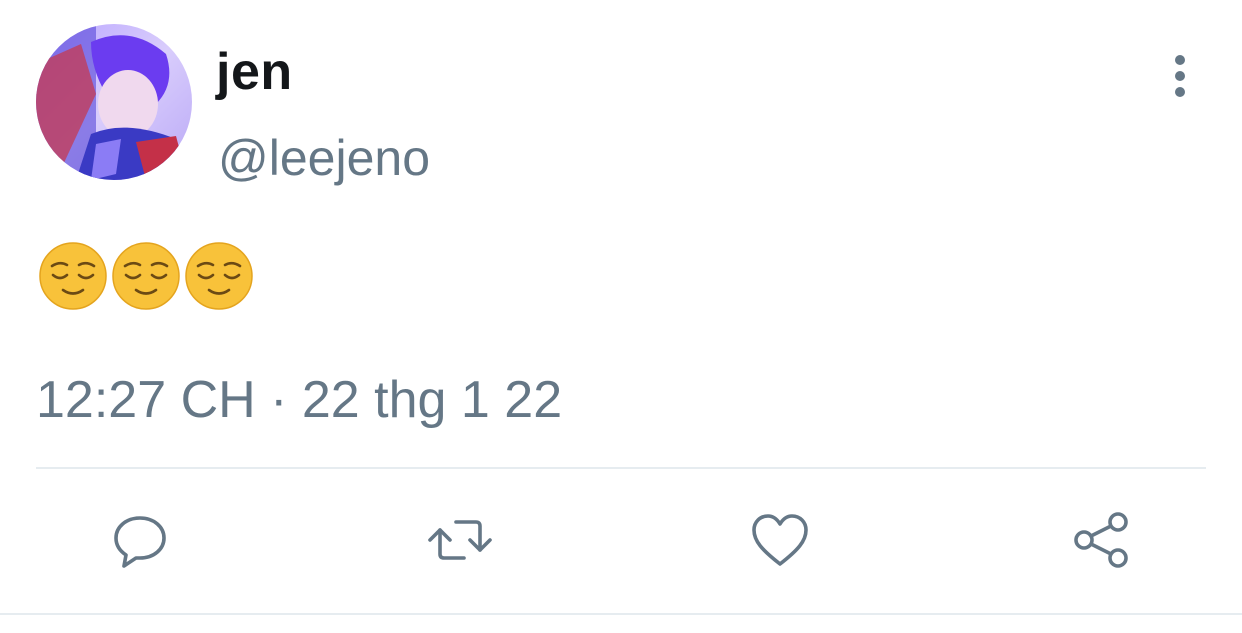 The height and width of the screenshot is (633, 1242). I want to click on reply-button, so click(140, 540).